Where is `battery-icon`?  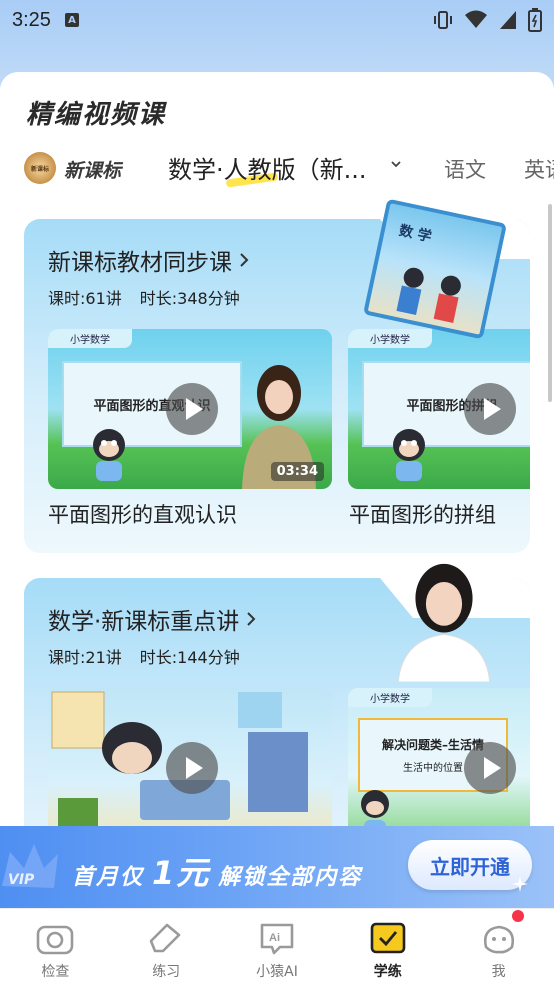 battery-icon is located at coordinates (535, 20).